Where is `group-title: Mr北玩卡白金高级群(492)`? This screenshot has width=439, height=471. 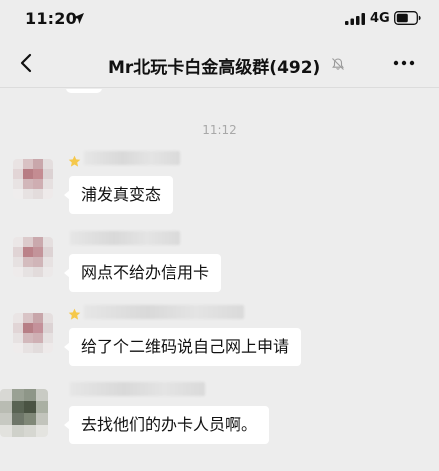 group-title: Mr北玩卡白金高级群(492) is located at coordinates (214, 68).